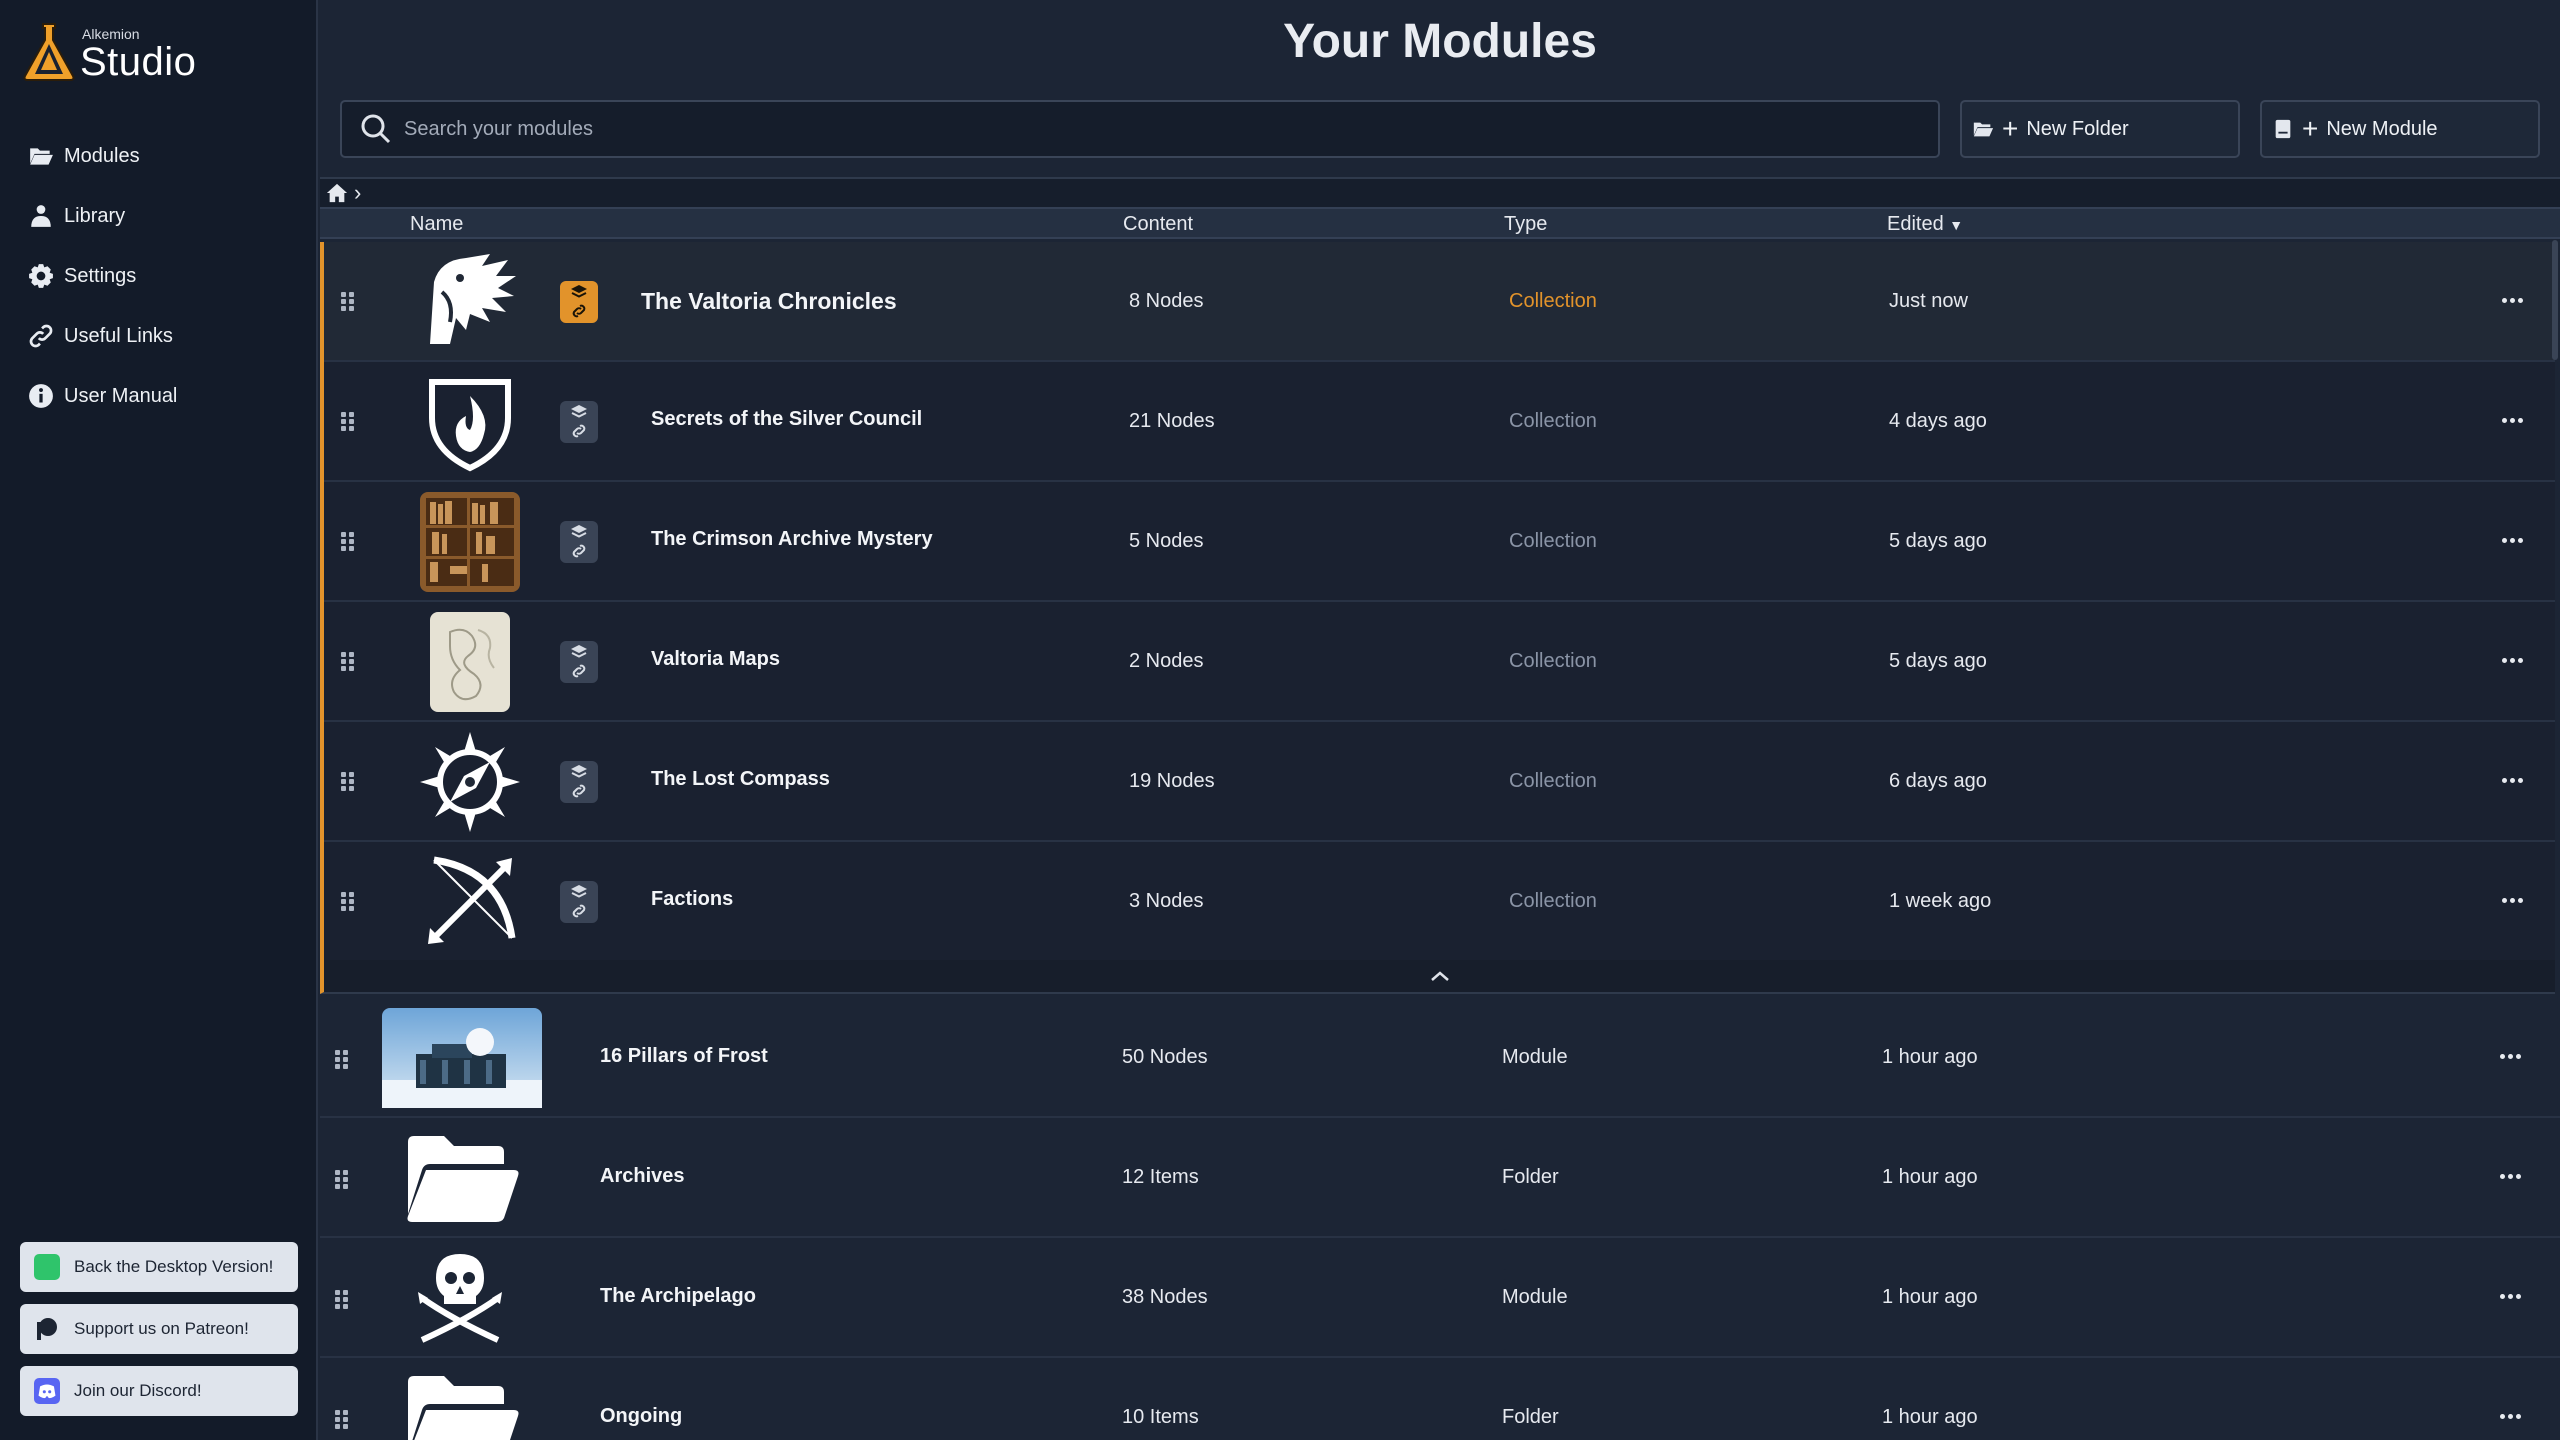  Describe the element at coordinates (715, 659) in the screenshot. I see `row-name: Valtoria Maps` at that location.